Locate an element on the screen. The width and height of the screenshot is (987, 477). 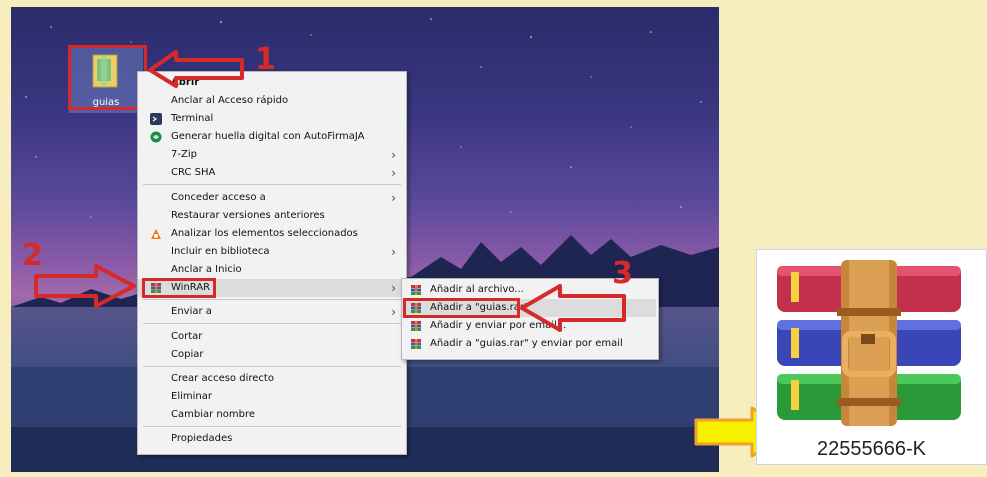
winrar-logo-card: 22555666-K is located at coordinates (871, 357).